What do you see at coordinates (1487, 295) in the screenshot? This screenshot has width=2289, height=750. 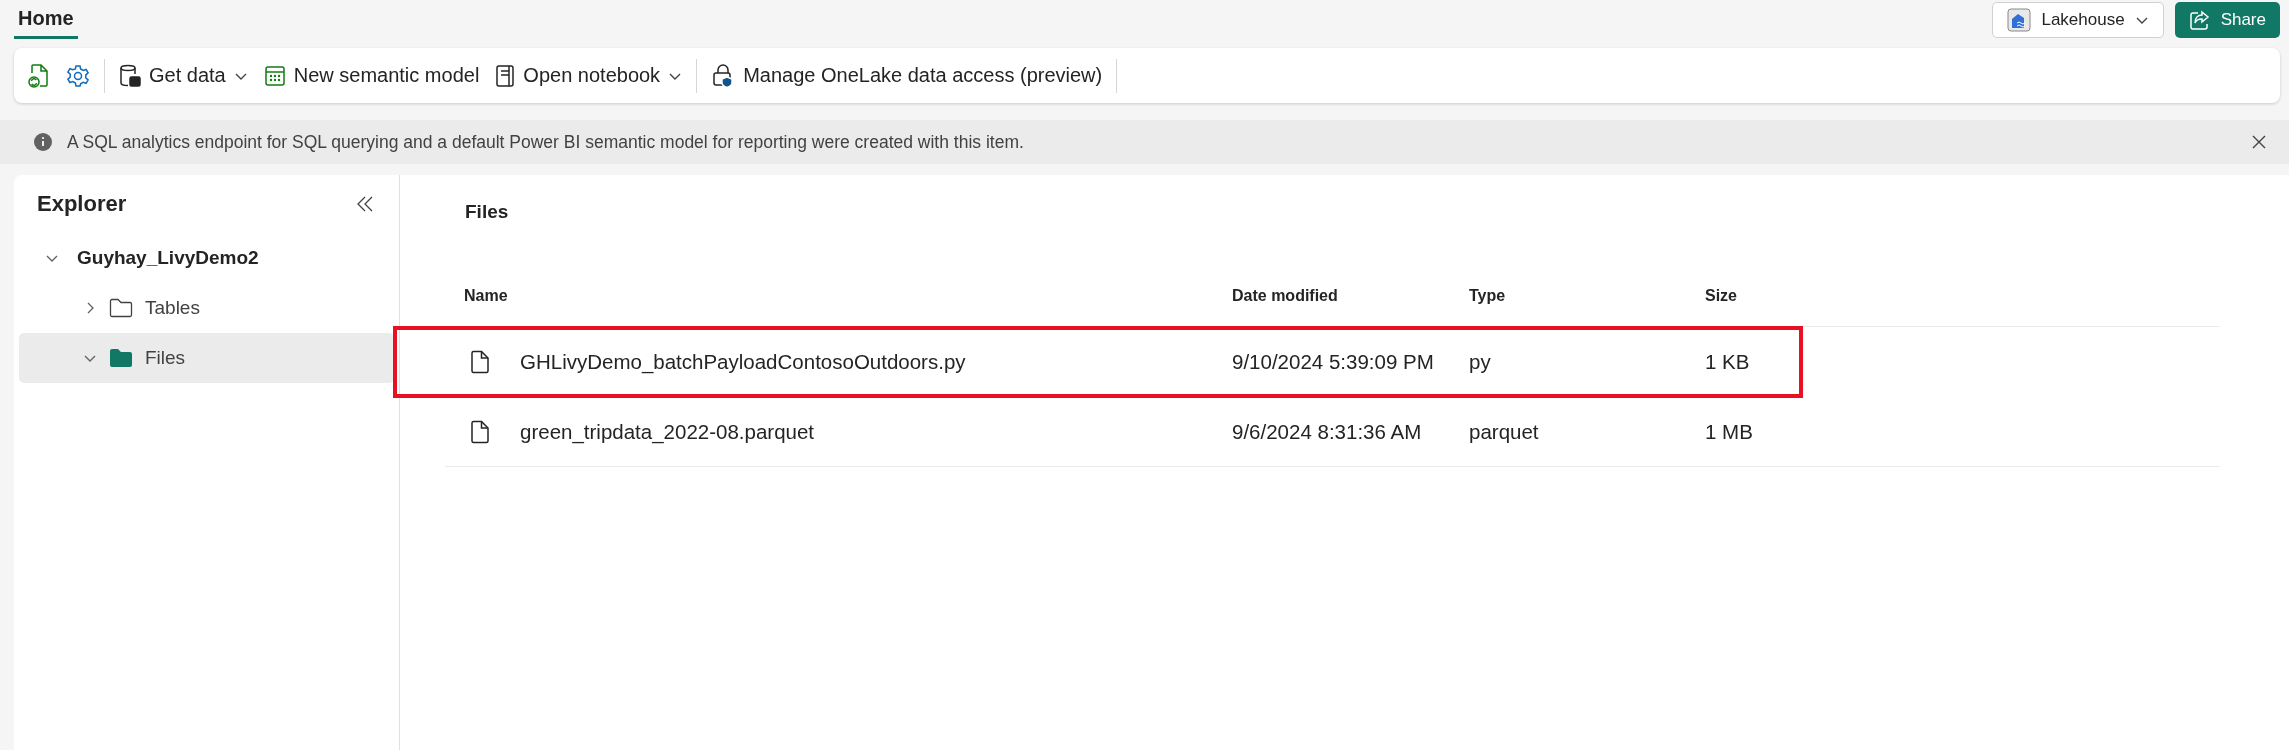 I see `column-header: Type` at bounding box center [1487, 295].